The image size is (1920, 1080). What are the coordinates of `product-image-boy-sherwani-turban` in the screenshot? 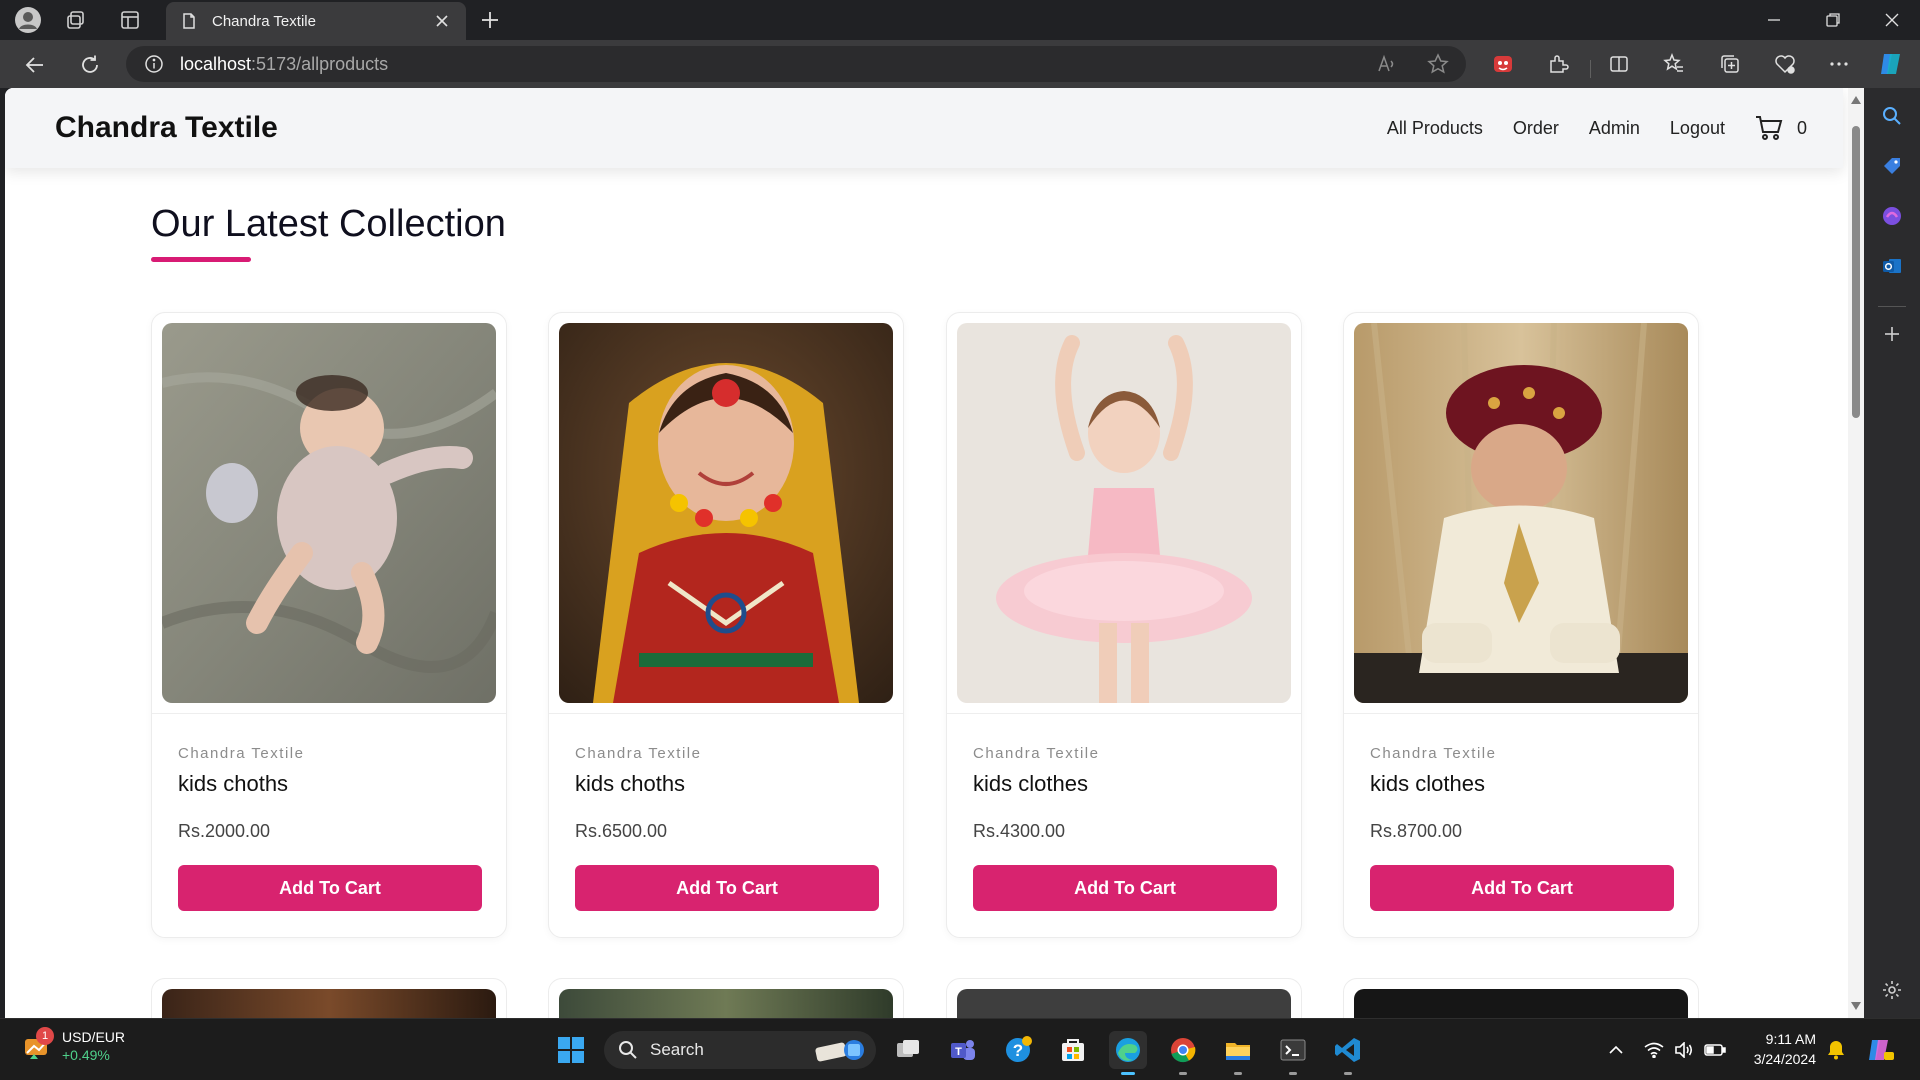 It's located at (1521, 513).